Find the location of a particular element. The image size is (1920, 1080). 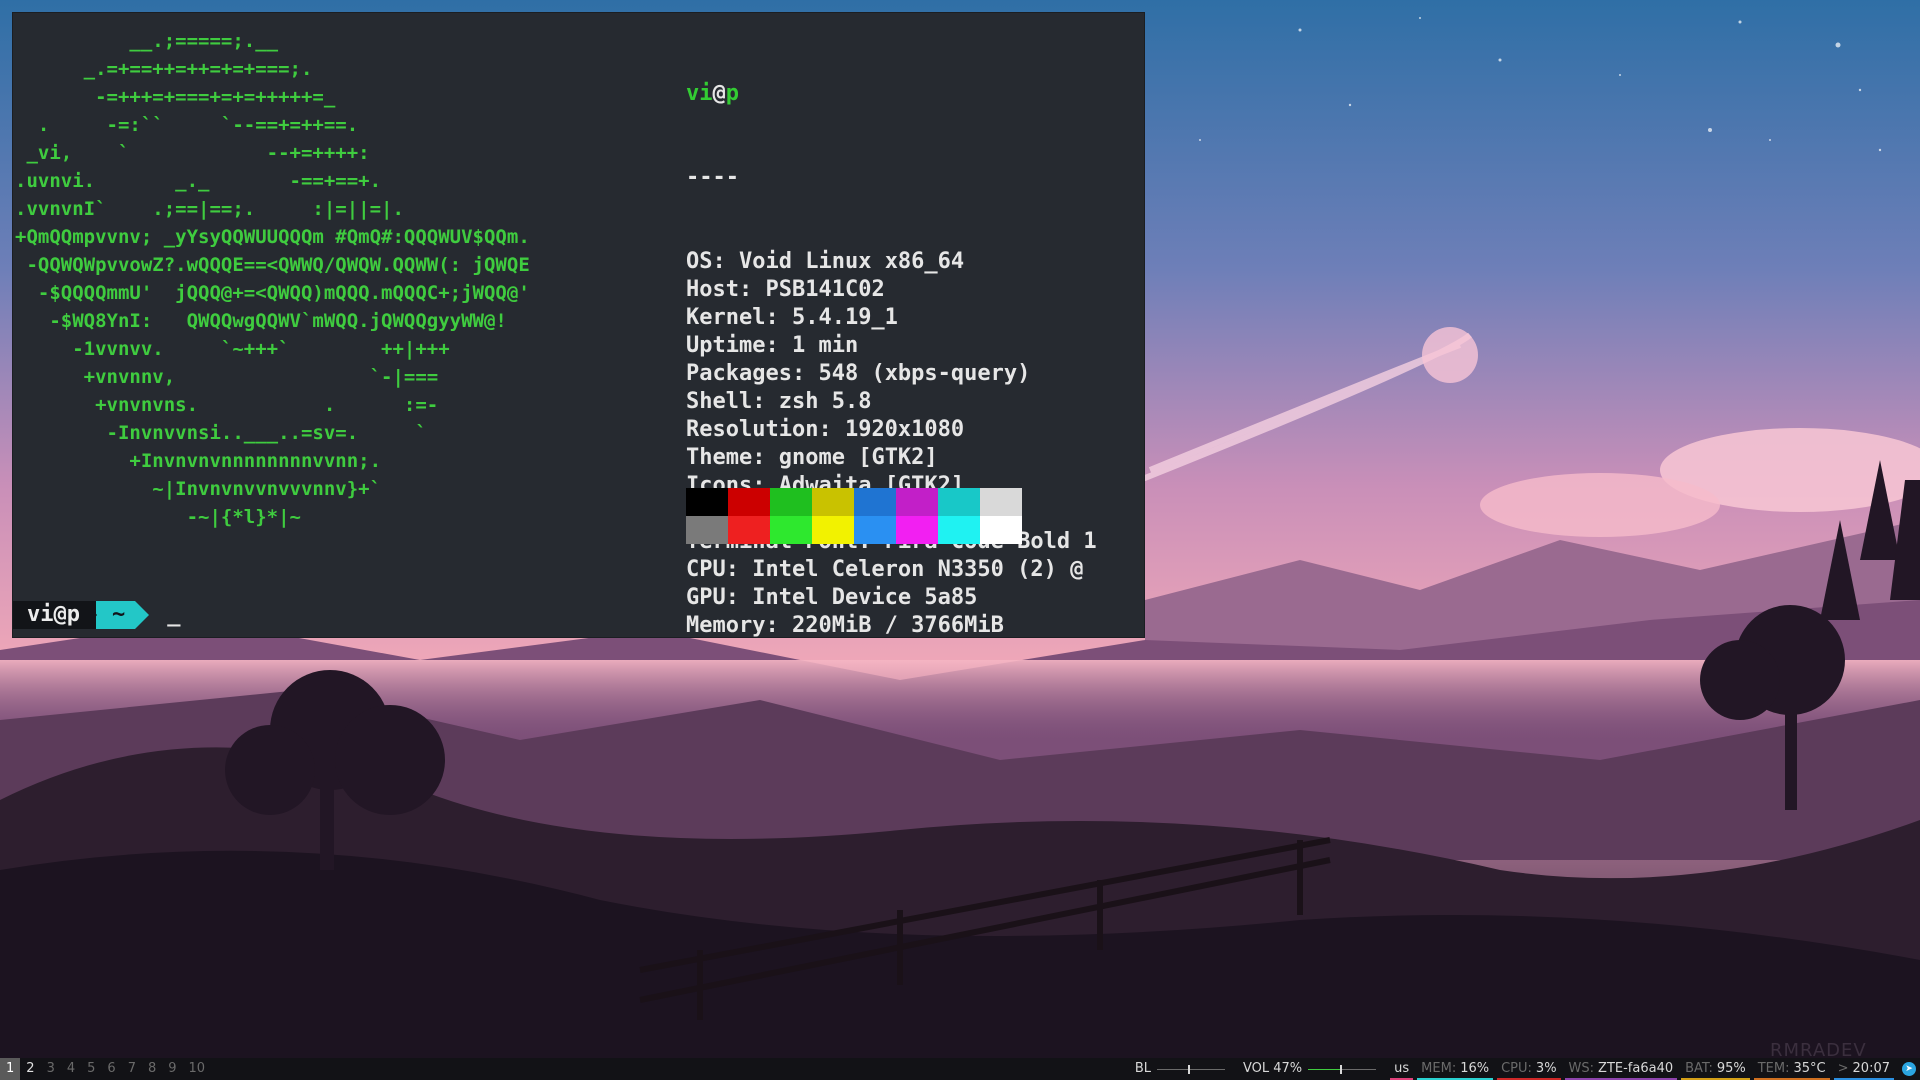

color-palette is located at coordinates (854, 516).